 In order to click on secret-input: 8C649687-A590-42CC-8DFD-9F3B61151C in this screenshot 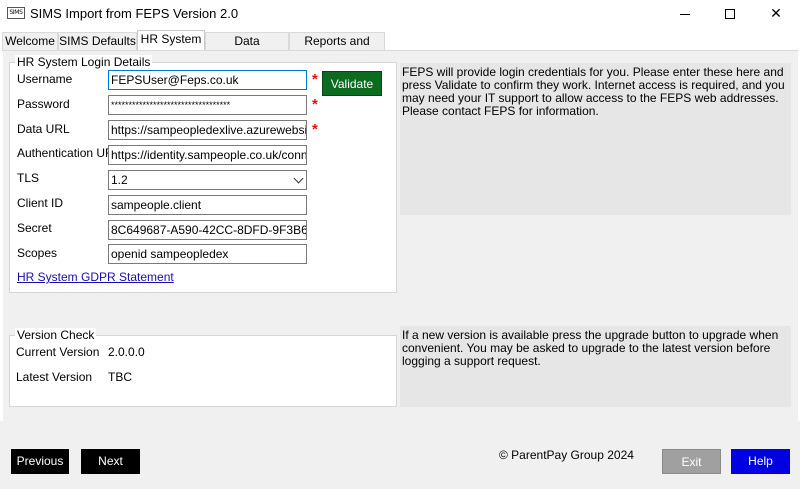, I will do `click(207, 230)`.